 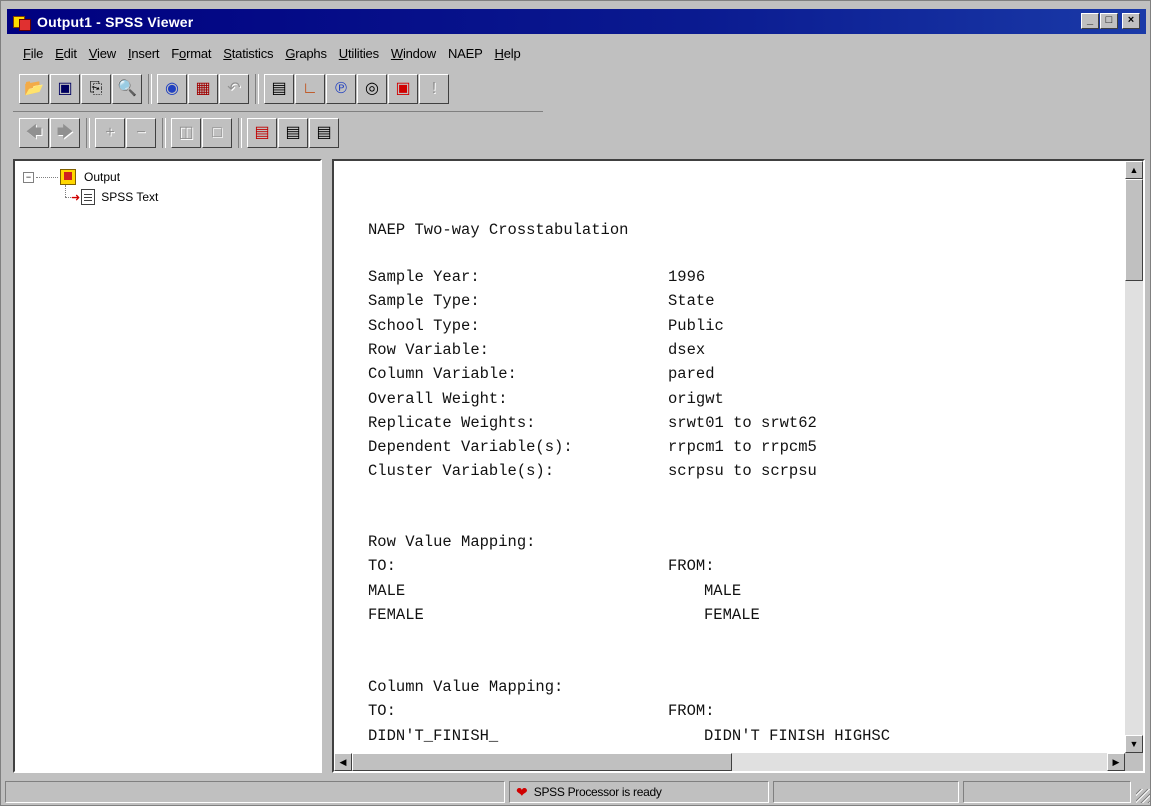 I want to click on goto-data-icon: ▦, so click(x=203, y=88).